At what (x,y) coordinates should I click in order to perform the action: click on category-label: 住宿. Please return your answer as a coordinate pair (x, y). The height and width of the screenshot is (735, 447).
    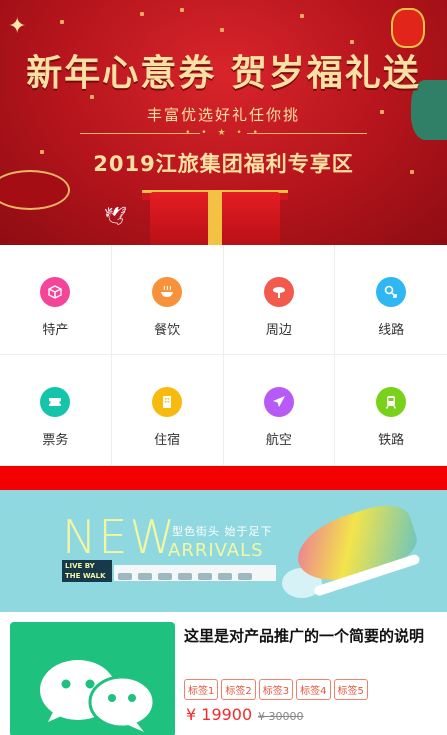
    Looking at the image, I should click on (167, 440).